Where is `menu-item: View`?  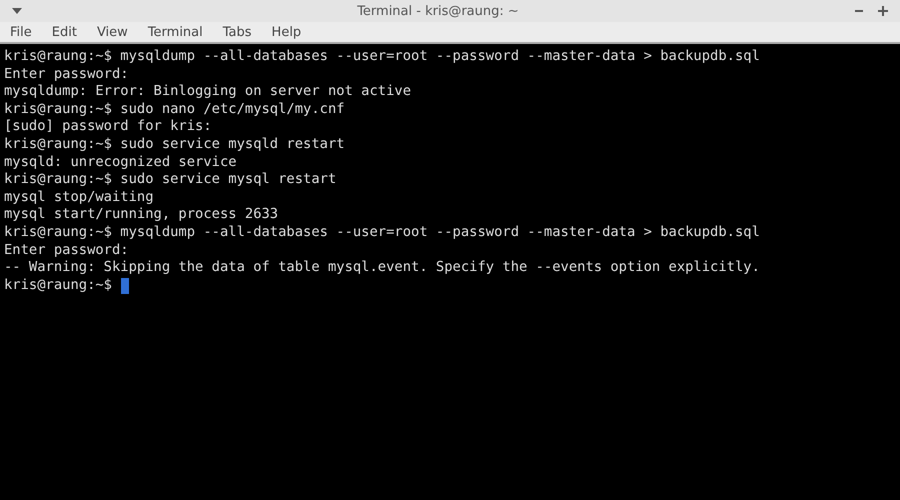 menu-item: View is located at coordinates (112, 32).